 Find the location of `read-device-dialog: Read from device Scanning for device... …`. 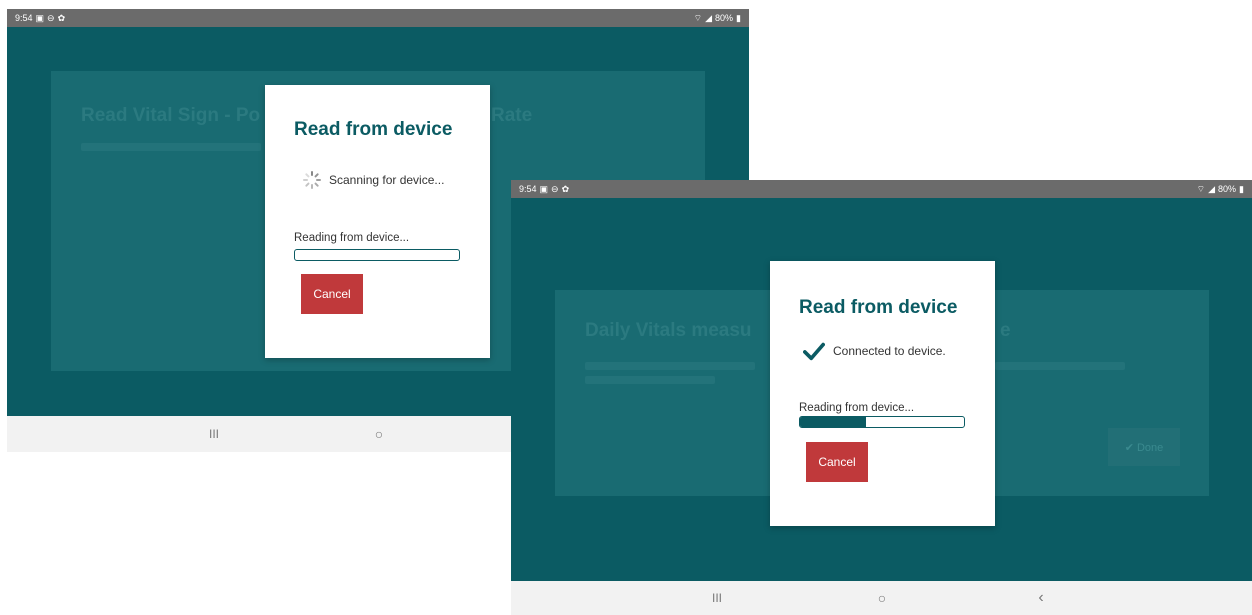

read-device-dialog: Read from device Scanning for device... … is located at coordinates (377, 221).